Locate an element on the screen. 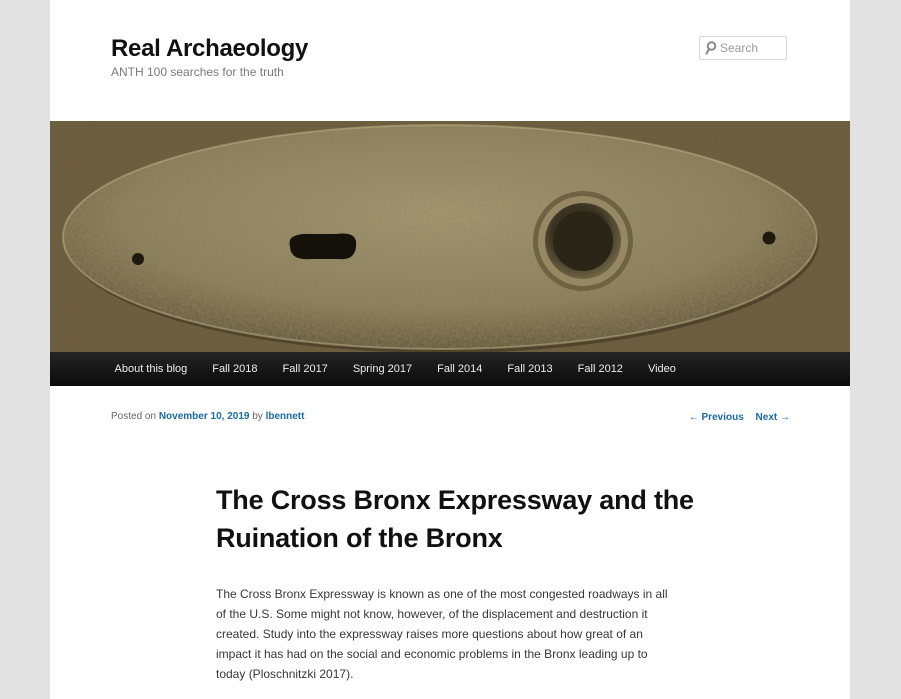 This screenshot has width=901, height=699. search-input is located at coordinates (752, 48).